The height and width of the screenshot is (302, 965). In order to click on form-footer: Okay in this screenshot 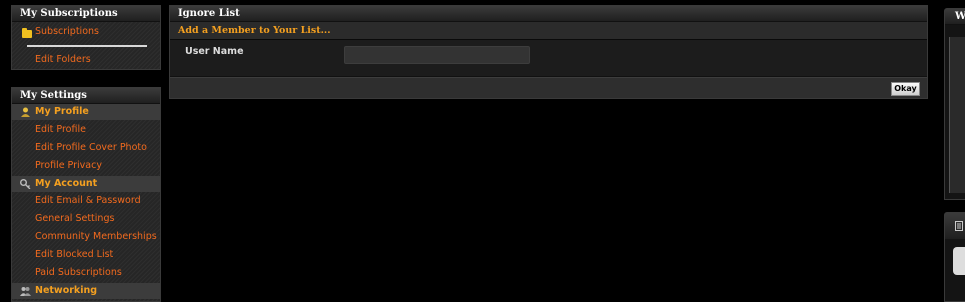, I will do `click(548, 87)`.